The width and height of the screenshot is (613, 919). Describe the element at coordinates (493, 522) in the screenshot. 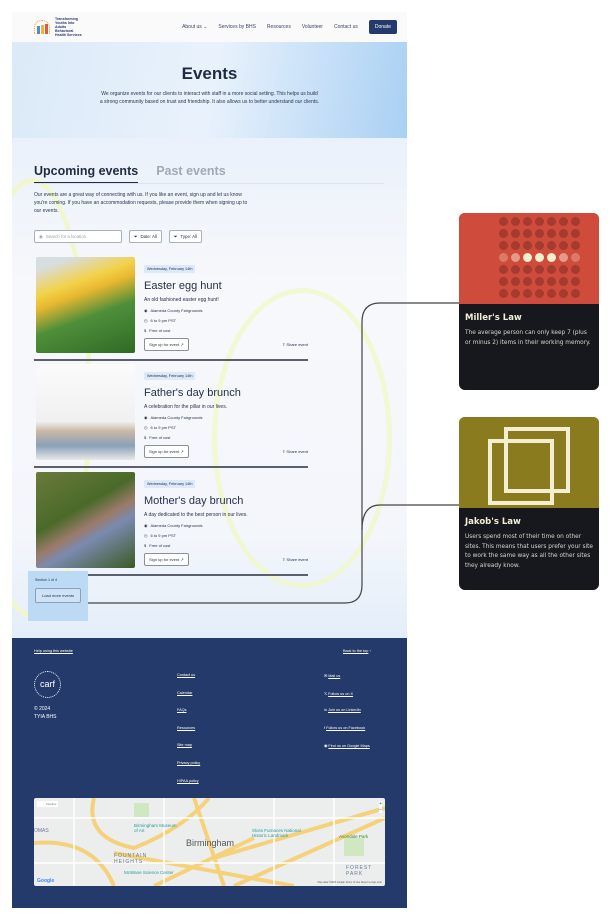

I see `law-title: Jakob's Law` at that location.